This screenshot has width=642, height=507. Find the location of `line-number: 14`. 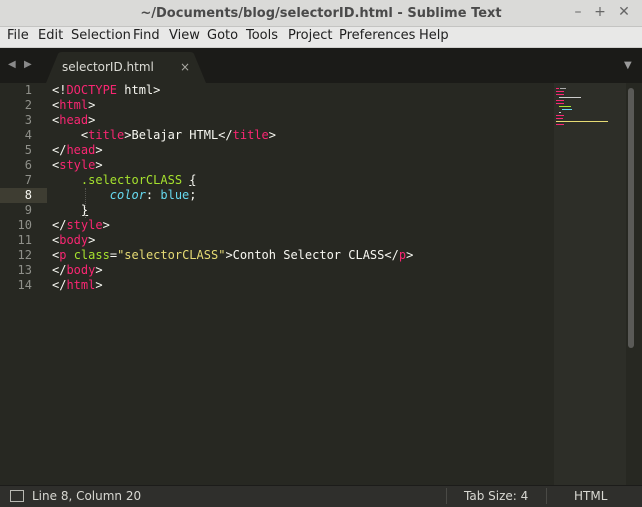

line-number: 14 is located at coordinates (24, 285).